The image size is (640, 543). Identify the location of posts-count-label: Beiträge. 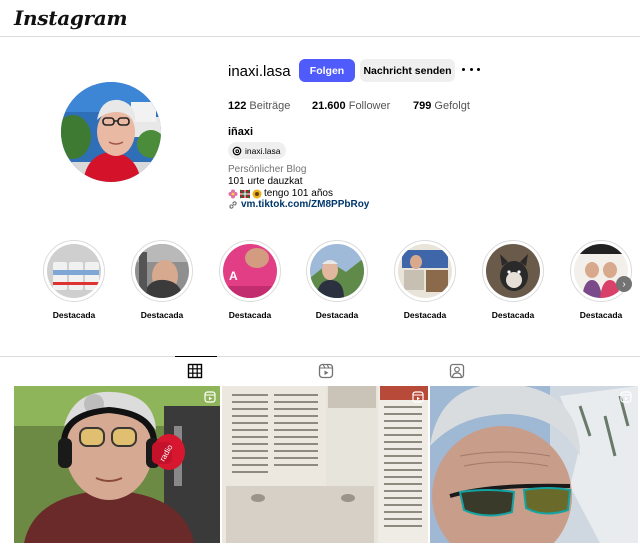
(270, 106).